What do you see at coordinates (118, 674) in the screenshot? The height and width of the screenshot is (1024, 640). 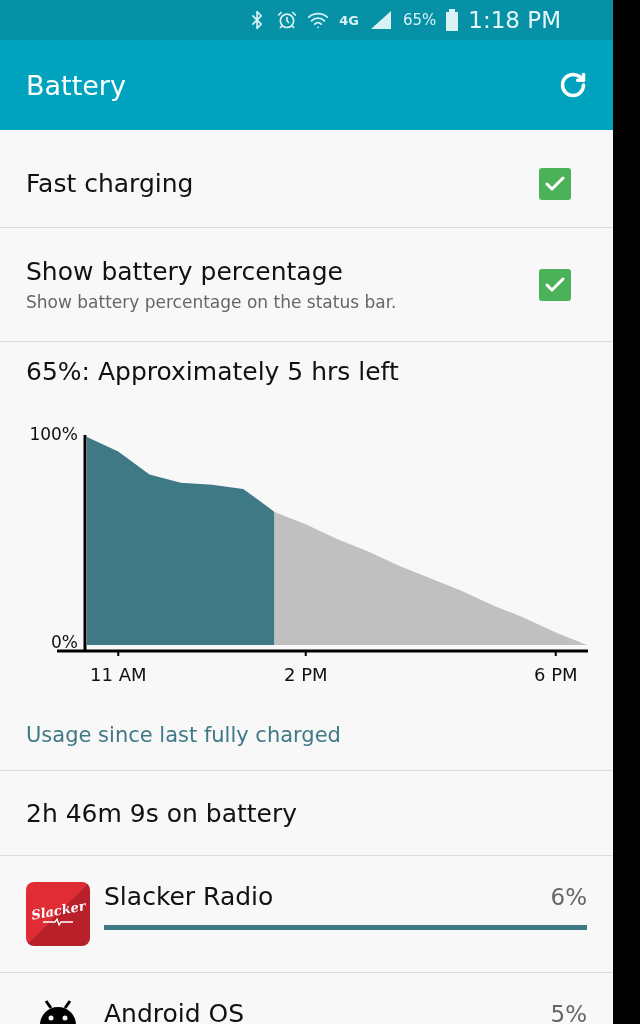 I see `axis-label: 11 AM` at bounding box center [118, 674].